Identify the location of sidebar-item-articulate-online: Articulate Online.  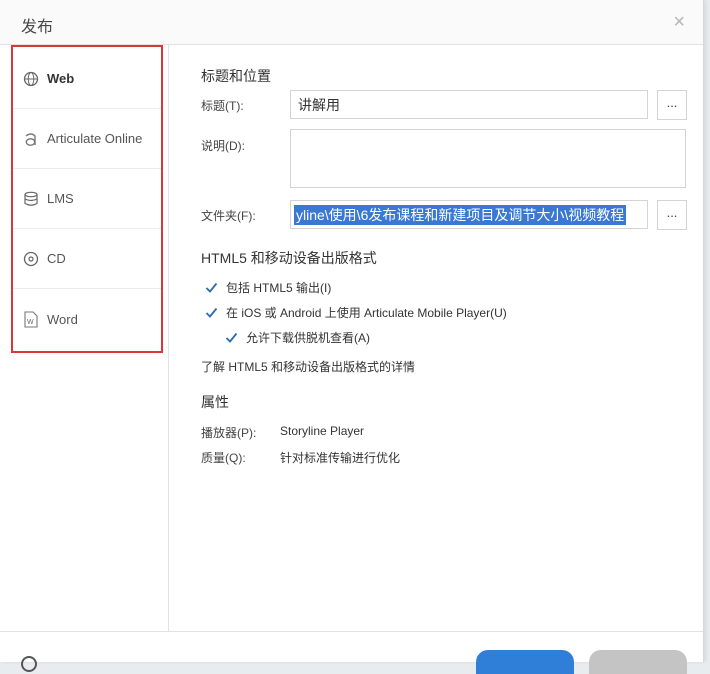
(87, 139).